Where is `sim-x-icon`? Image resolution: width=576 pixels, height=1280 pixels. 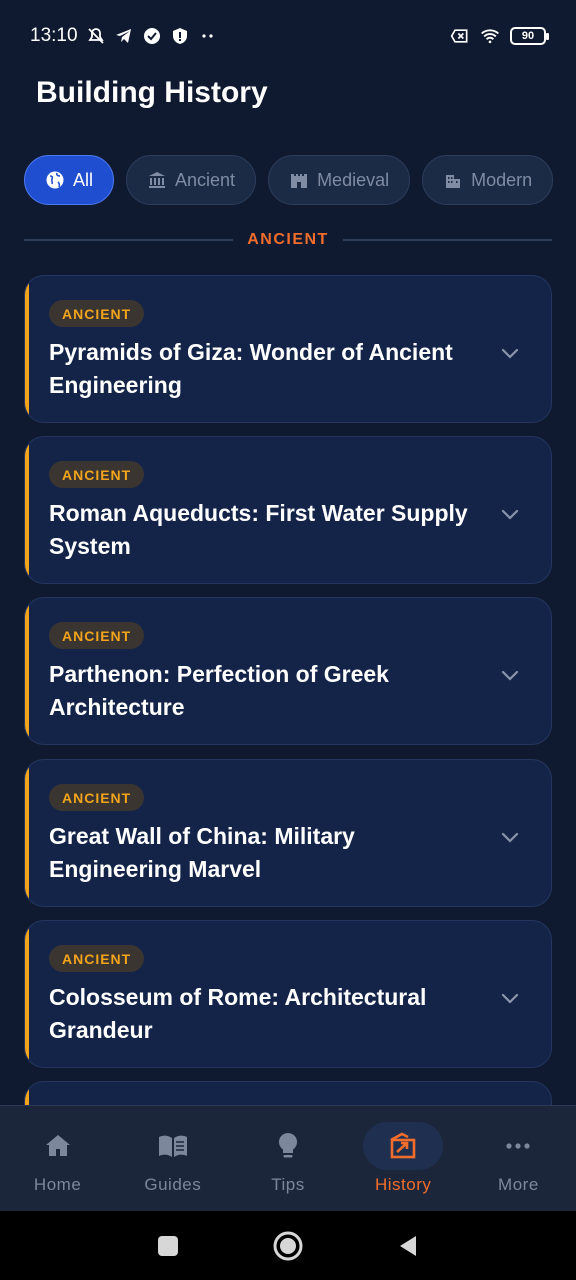
sim-x-icon is located at coordinates (460, 36).